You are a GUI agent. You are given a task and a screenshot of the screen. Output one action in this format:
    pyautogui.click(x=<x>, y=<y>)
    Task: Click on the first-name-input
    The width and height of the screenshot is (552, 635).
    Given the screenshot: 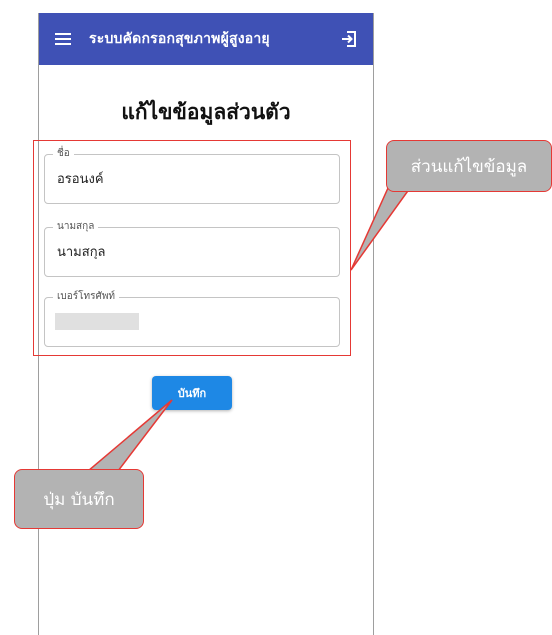 What is the action you would take?
    pyautogui.click(x=192, y=178)
    